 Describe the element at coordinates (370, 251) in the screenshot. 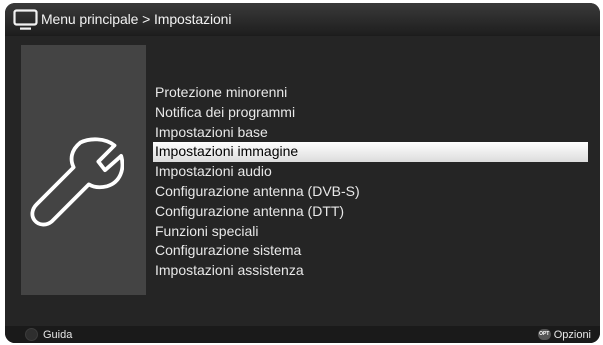

I see `menu-item-configurazione-sistema: Configurazione sistema` at that location.